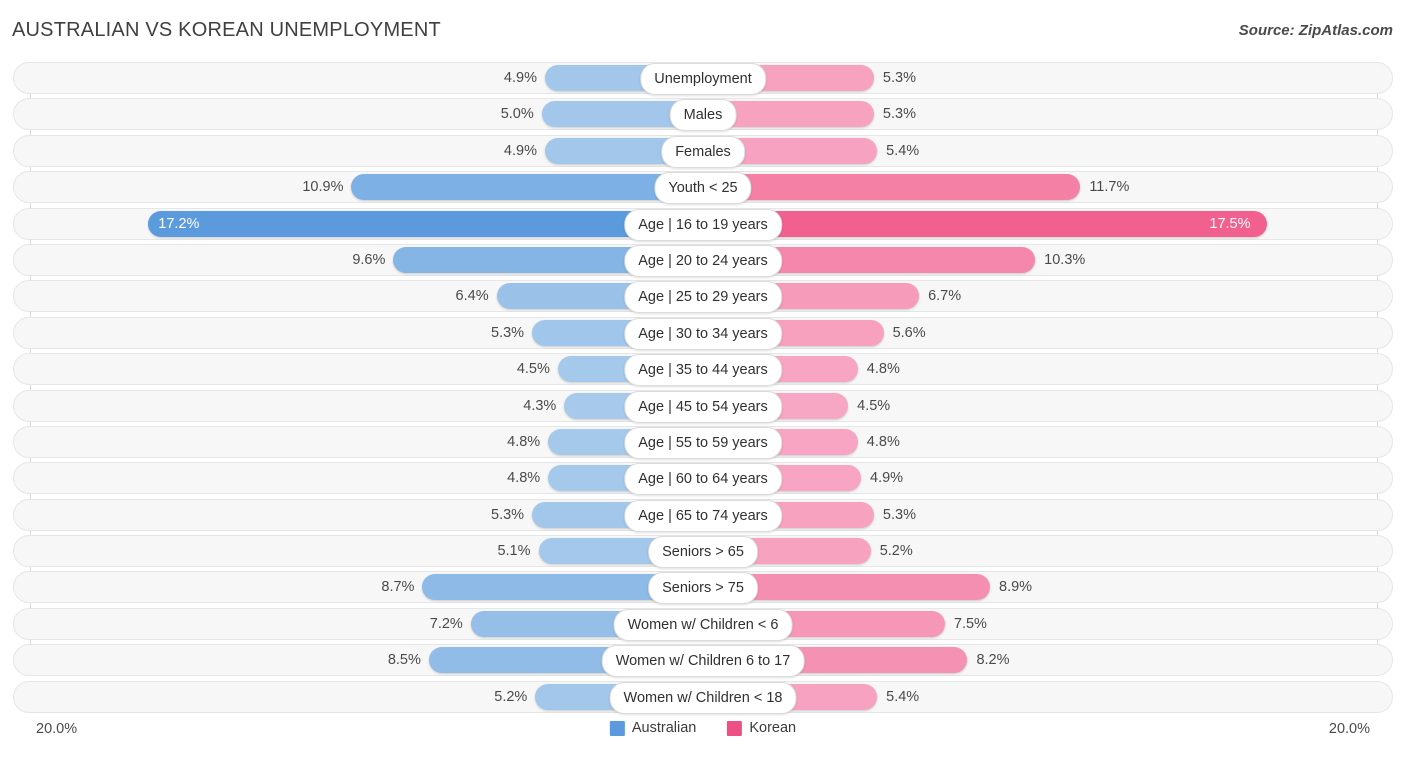 The width and height of the screenshot is (1406, 757). What do you see at coordinates (702, 728) in the screenshot?
I see `chart-legend: Australian Korean` at bounding box center [702, 728].